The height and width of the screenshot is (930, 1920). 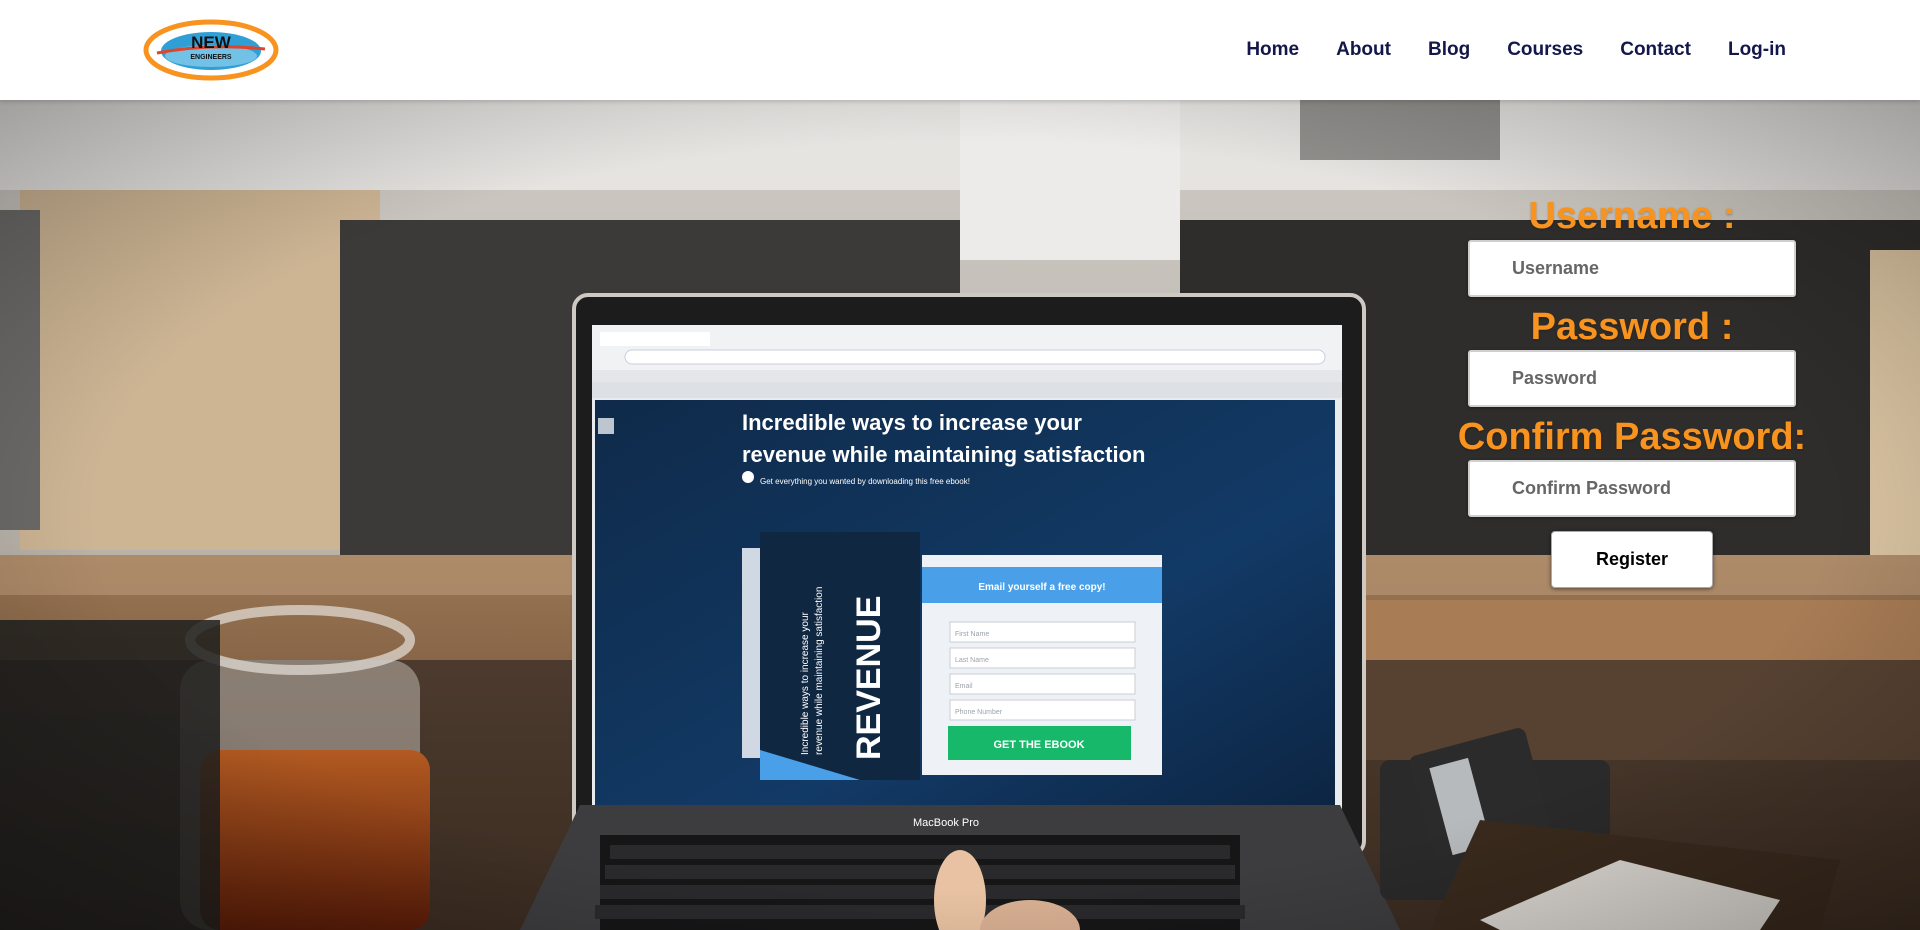 I want to click on brand-logo: NEW ENGINEERS, so click(x=211, y=50).